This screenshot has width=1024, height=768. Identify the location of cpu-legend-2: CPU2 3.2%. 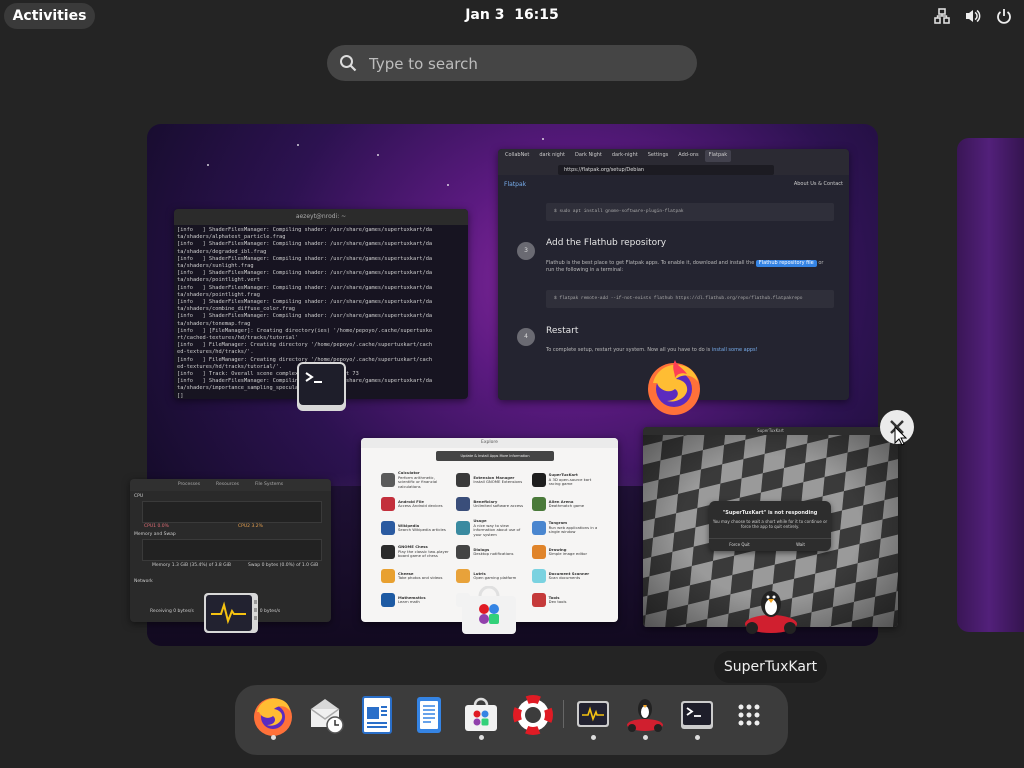
(250, 526).